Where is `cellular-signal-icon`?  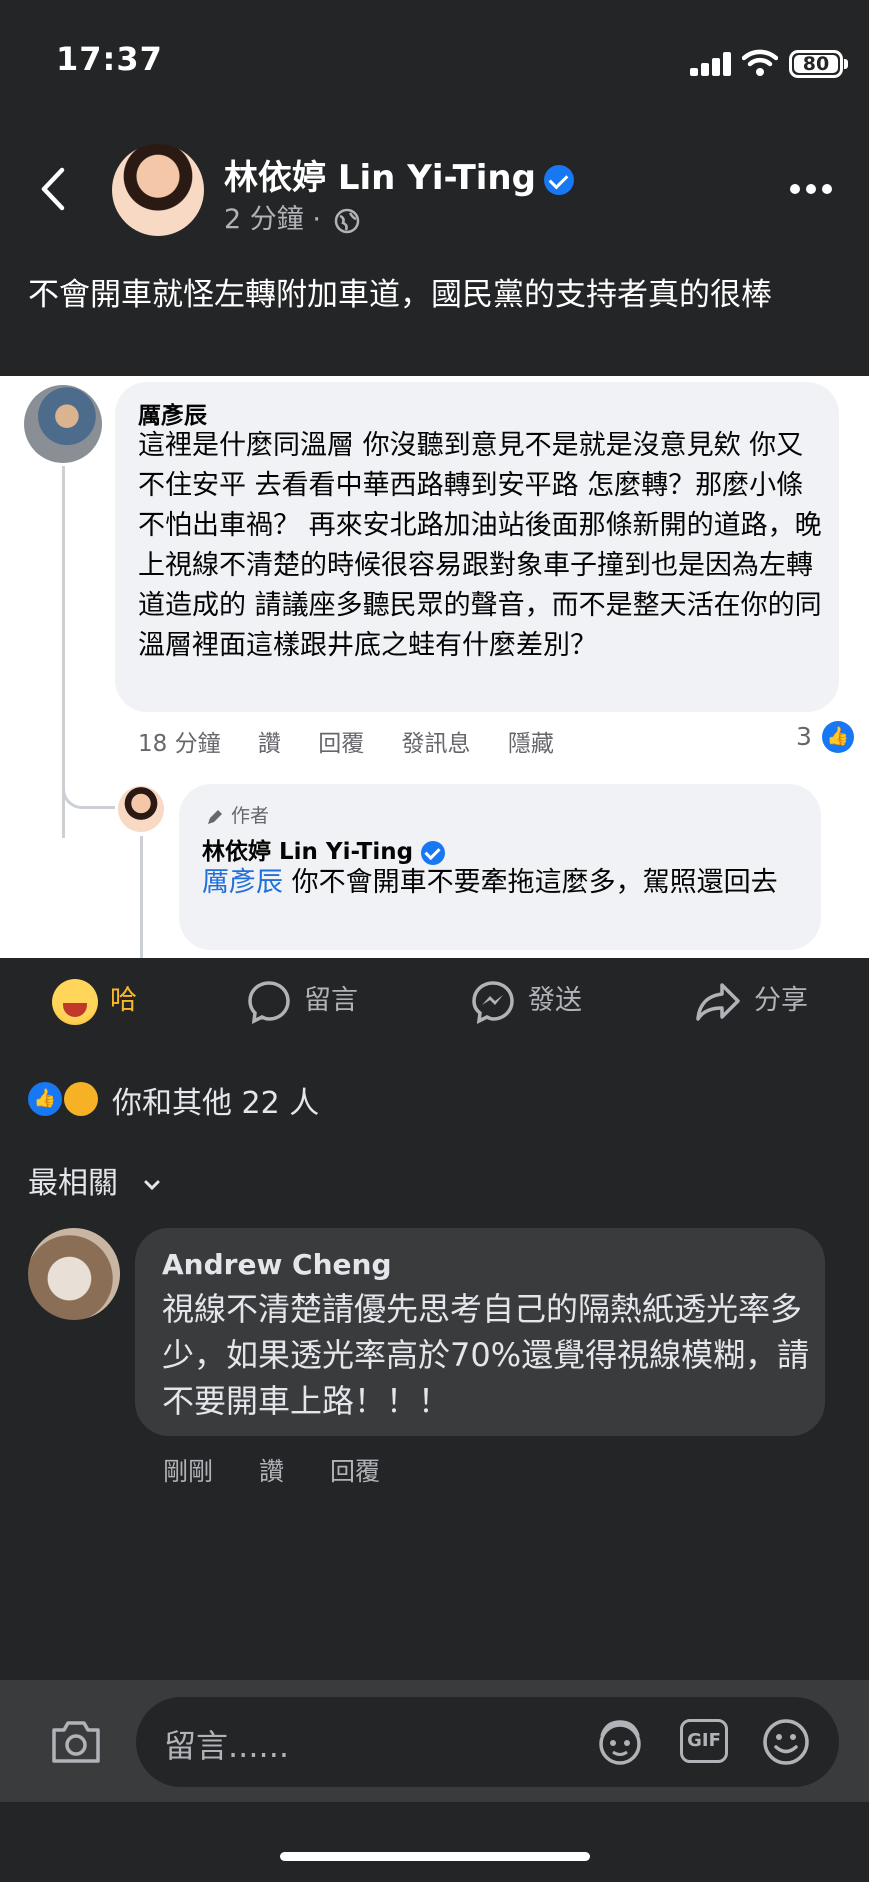 cellular-signal-icon is located at coordinates (710, 64).